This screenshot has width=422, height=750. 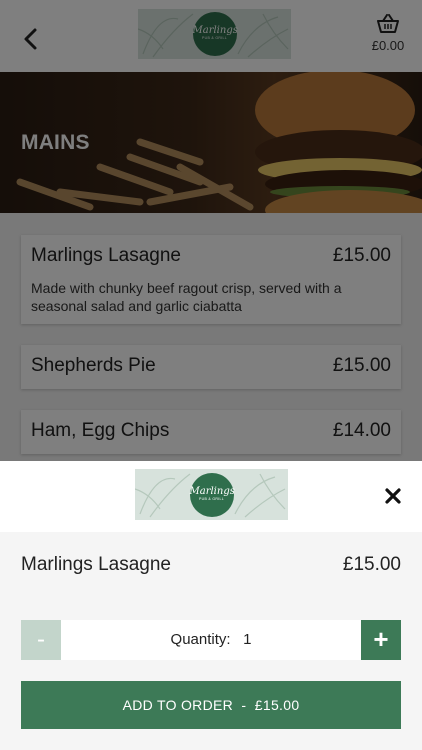 I want to click on quantity-value: 1, so click(x=247, y=639).